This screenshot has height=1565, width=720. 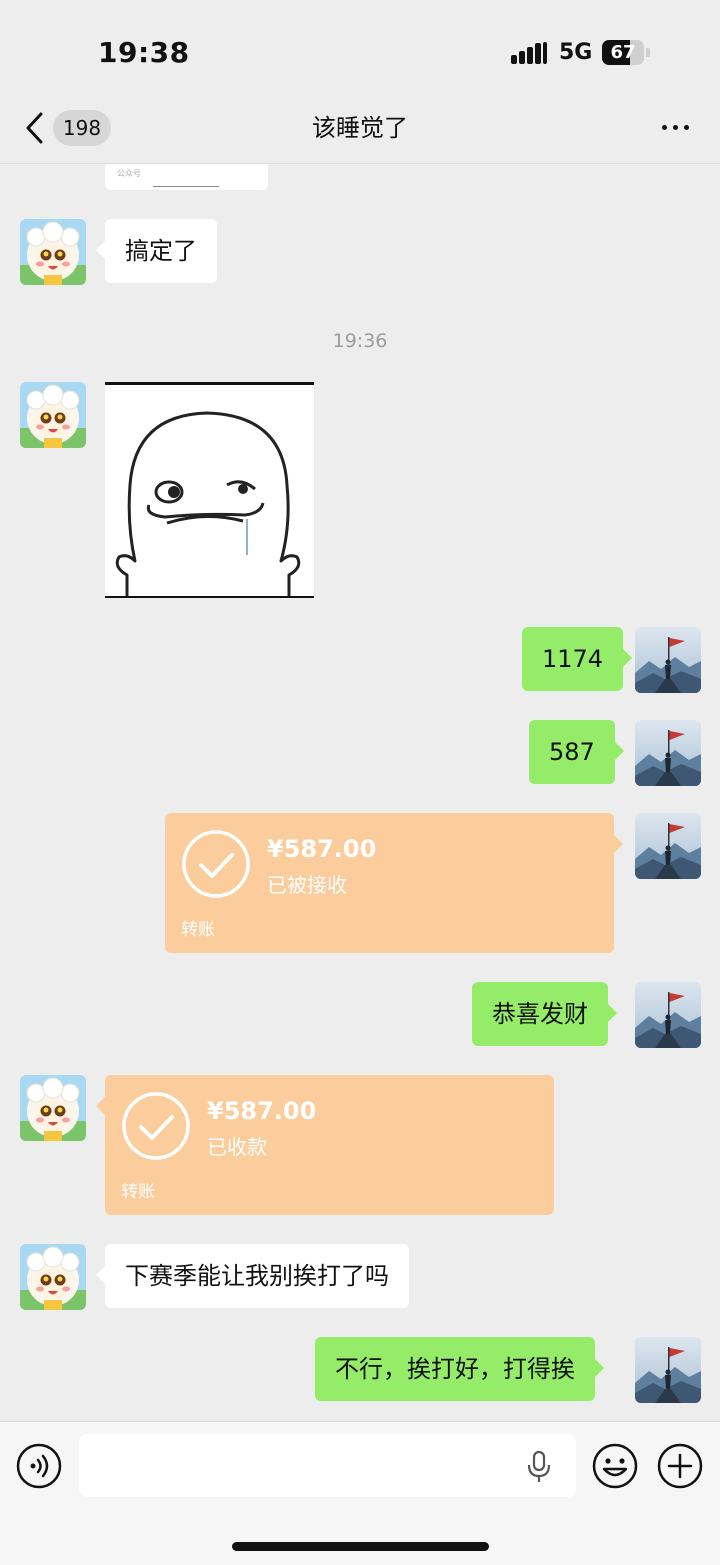 I want to click on microphone-icon, so click(x=539, y=1467).